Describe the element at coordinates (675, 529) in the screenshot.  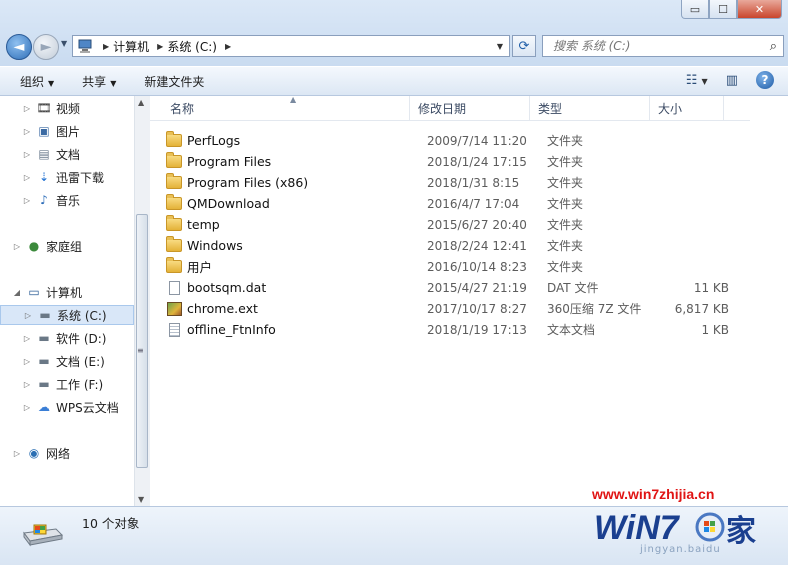
I see `watermark-logo: WiN7 家` at that location.